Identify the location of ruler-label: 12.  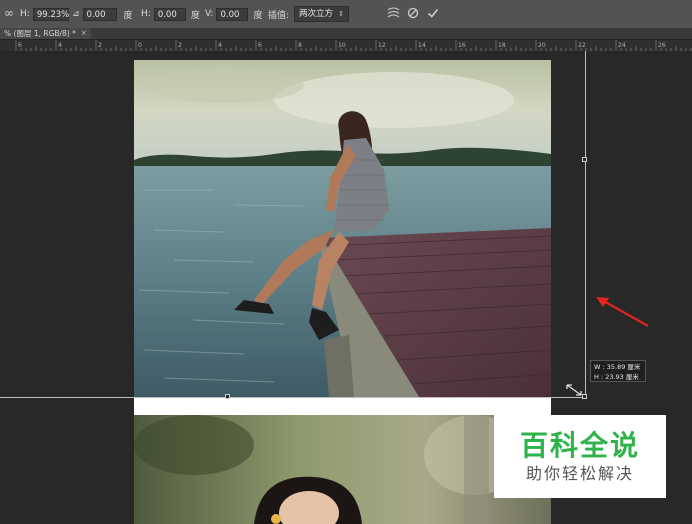
(382, 45).